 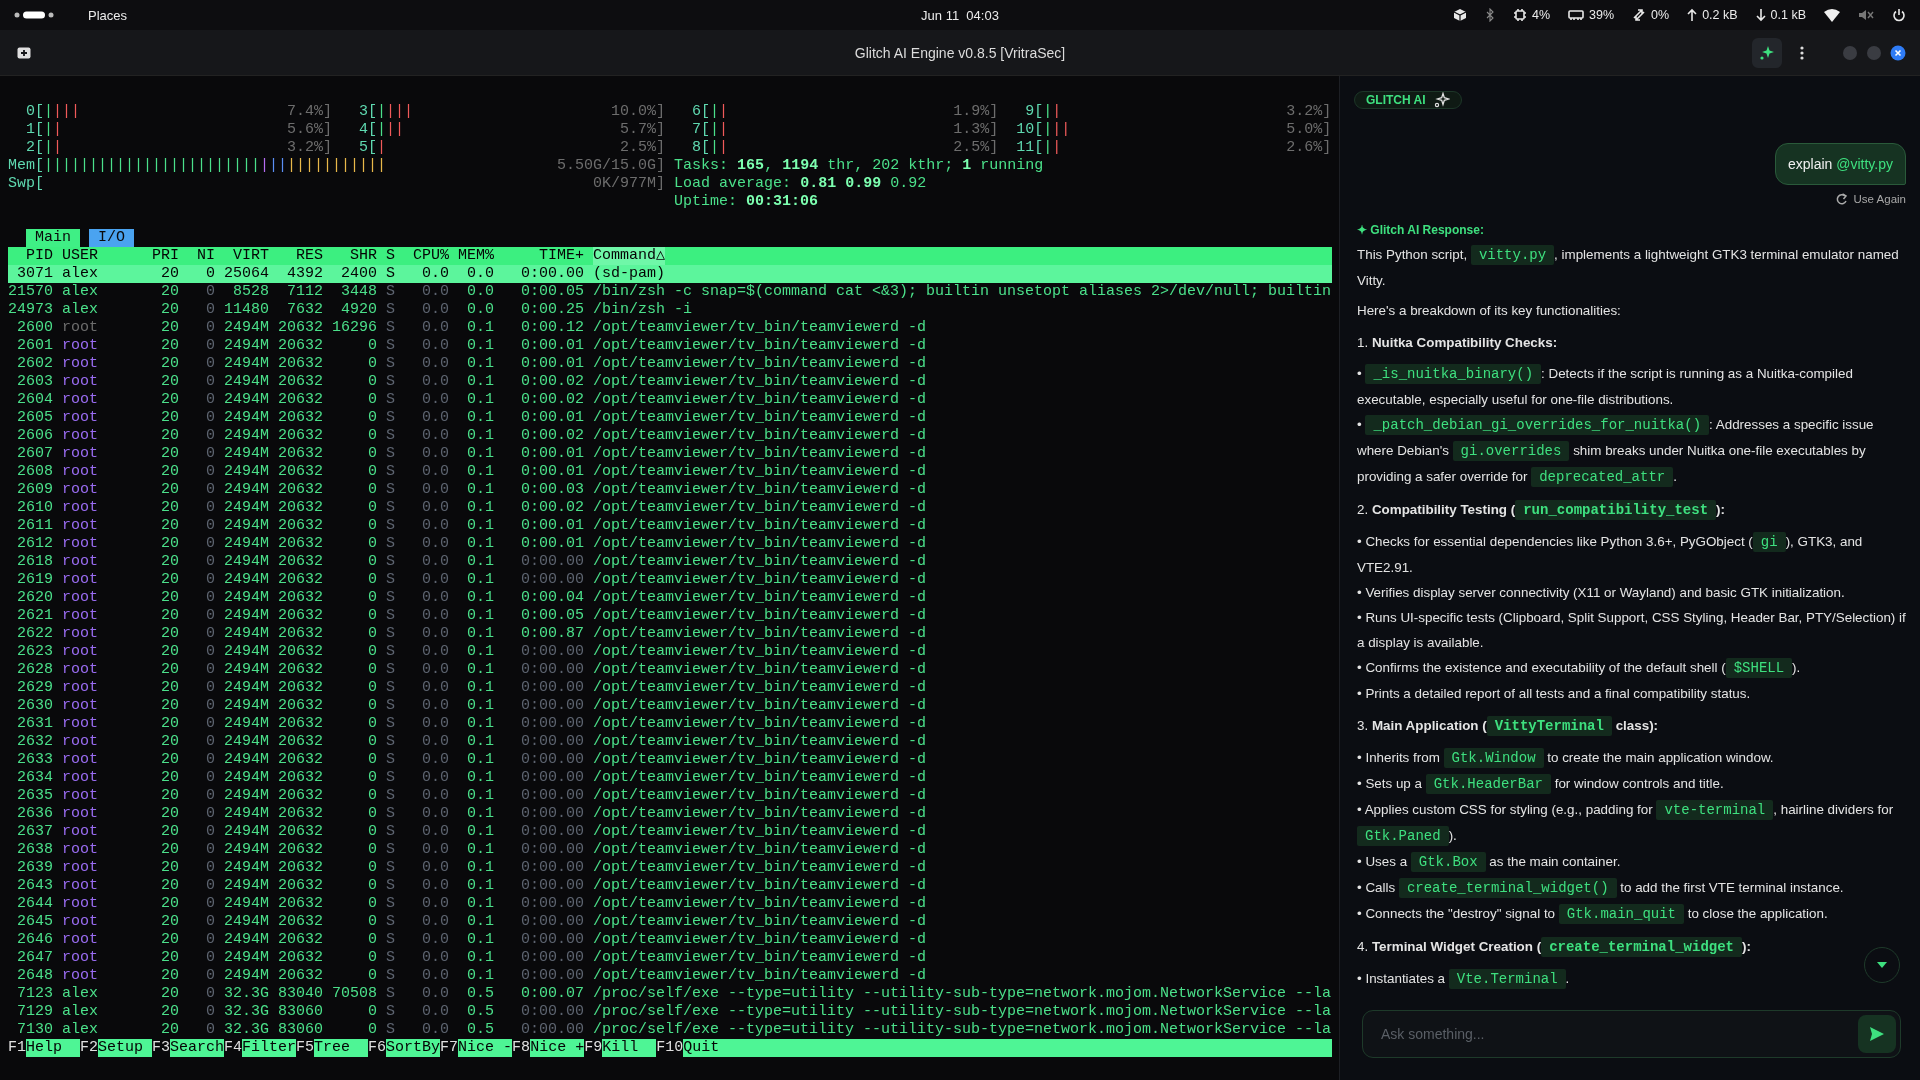 I want to click on cpu-icon, so click(x=1519, y=15).